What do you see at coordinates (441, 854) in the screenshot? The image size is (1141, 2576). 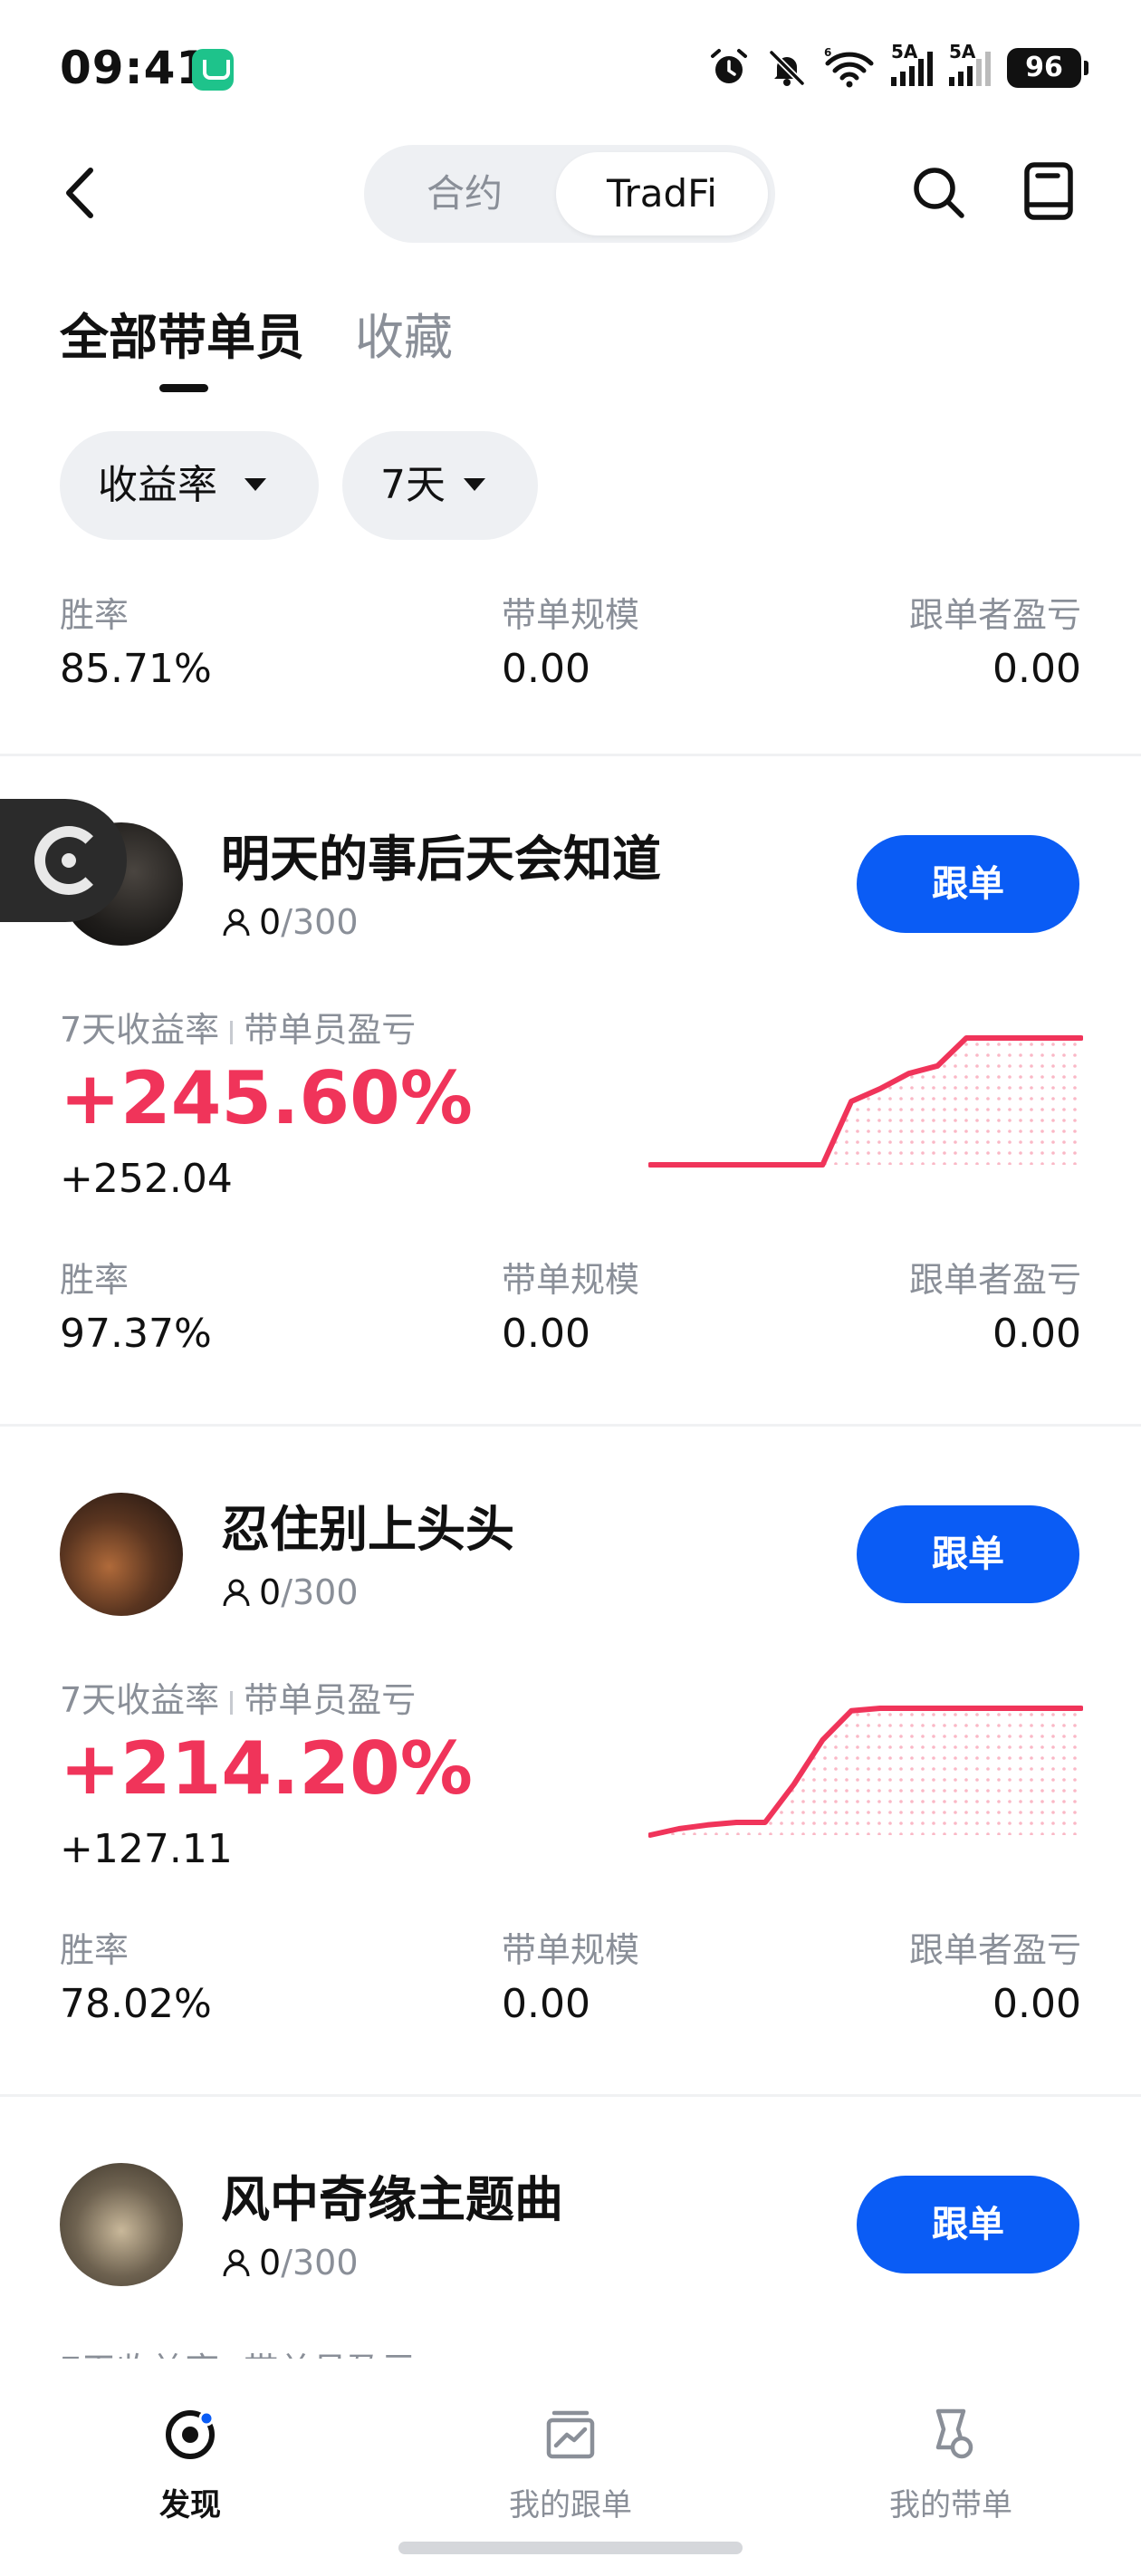 I see `trader-name: 明天的事后天会知道` at bounding box center [441, 854].